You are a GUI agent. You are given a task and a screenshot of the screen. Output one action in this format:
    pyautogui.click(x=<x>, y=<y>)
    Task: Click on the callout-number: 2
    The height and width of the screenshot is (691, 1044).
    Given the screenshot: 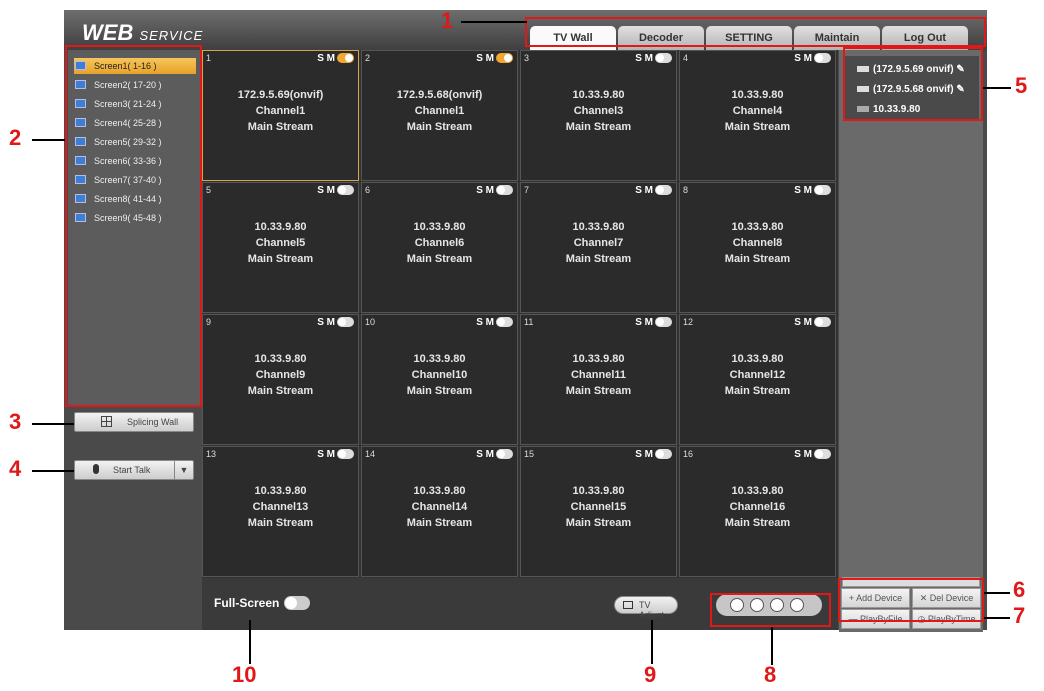 What is the action you would take?
    pyautogui.click(x=15, y=137)
    